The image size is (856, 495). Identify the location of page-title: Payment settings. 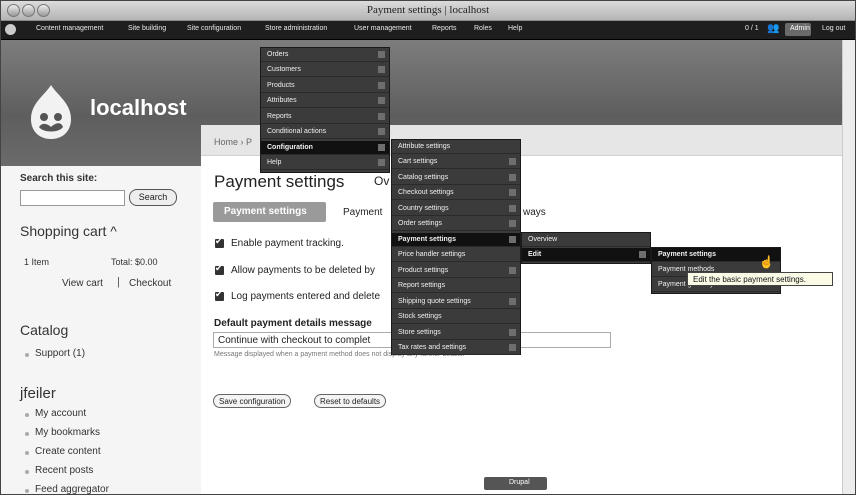
(279, 181).